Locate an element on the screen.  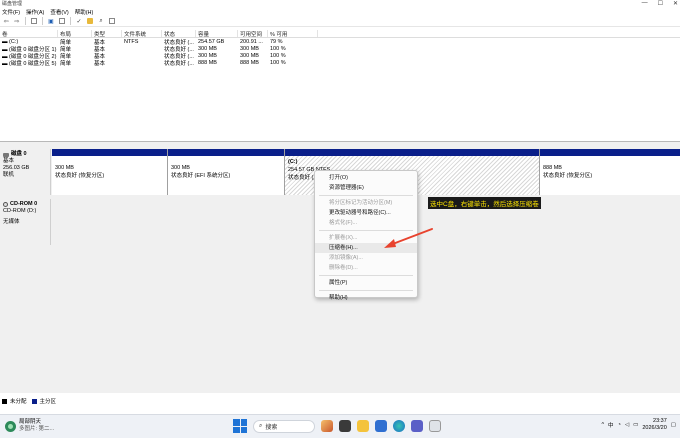
window-title: 磁盘管理 is located at coordinates (12, 4).